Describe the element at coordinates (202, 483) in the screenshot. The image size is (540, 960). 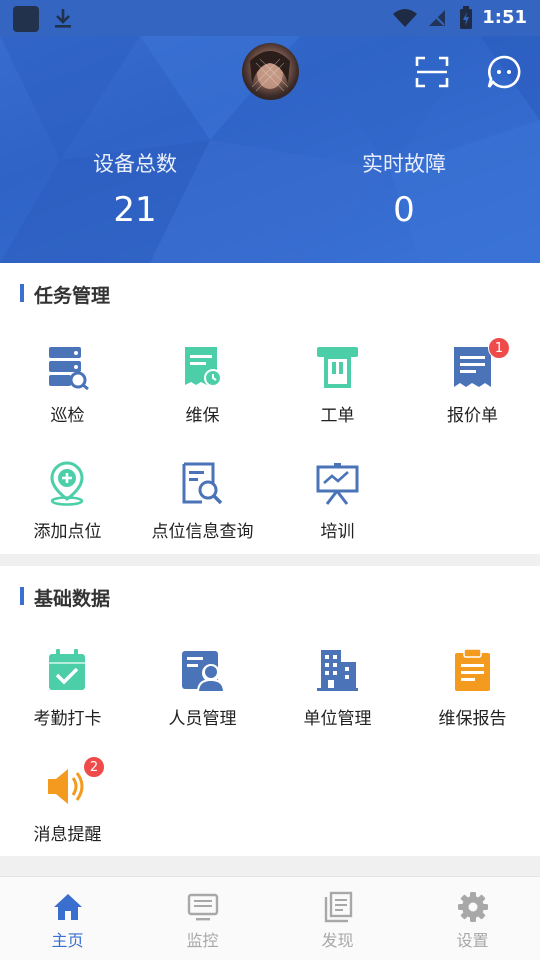
I see `document-search-icon` at that location.